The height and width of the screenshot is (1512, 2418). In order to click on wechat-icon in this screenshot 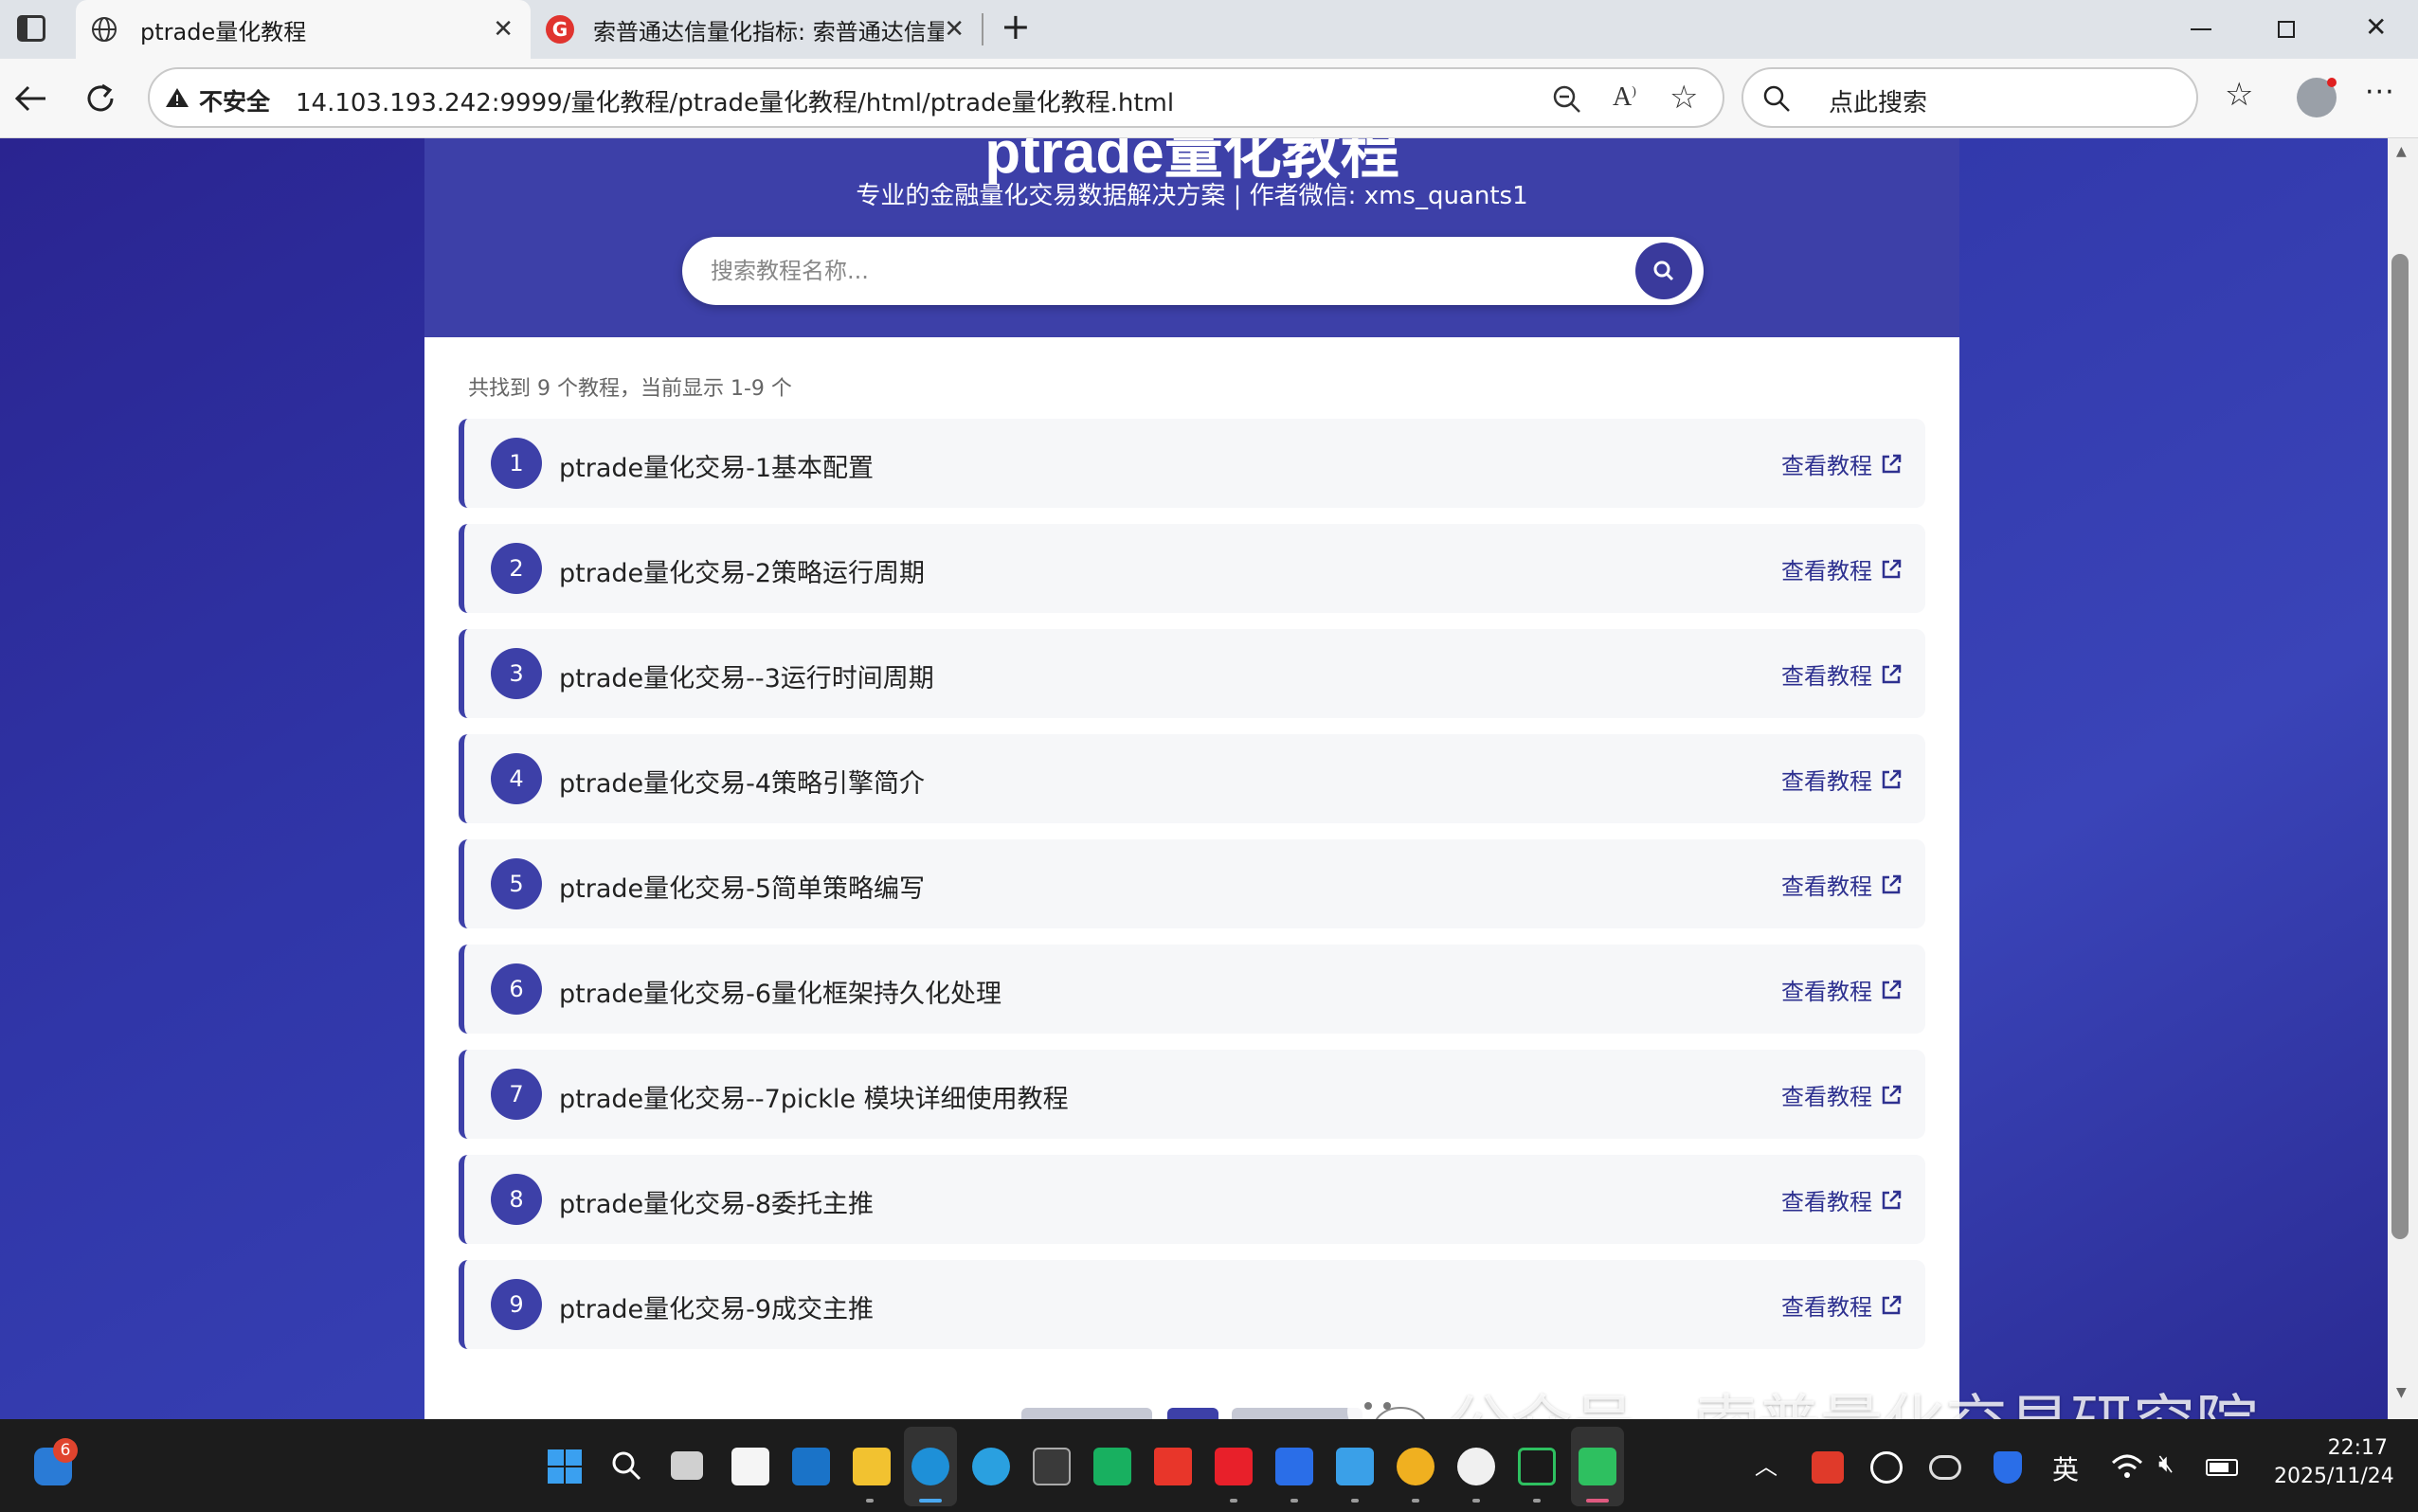, I will do `click(1597, 1466)`.